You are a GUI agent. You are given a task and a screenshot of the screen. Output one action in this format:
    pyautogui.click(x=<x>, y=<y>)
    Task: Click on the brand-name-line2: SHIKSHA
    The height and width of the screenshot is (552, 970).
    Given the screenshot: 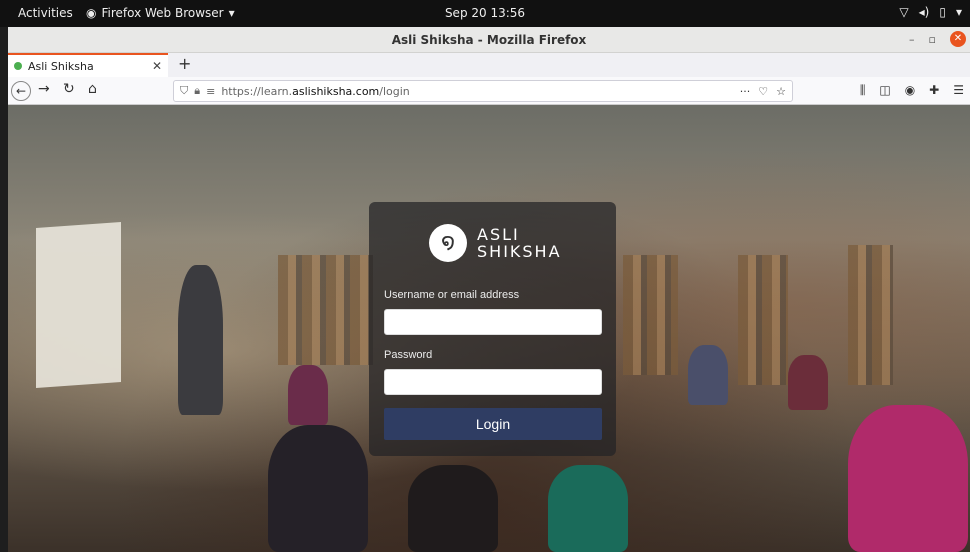 What is the action you would take?
    pyautogui.click(x=519, y=251)
    